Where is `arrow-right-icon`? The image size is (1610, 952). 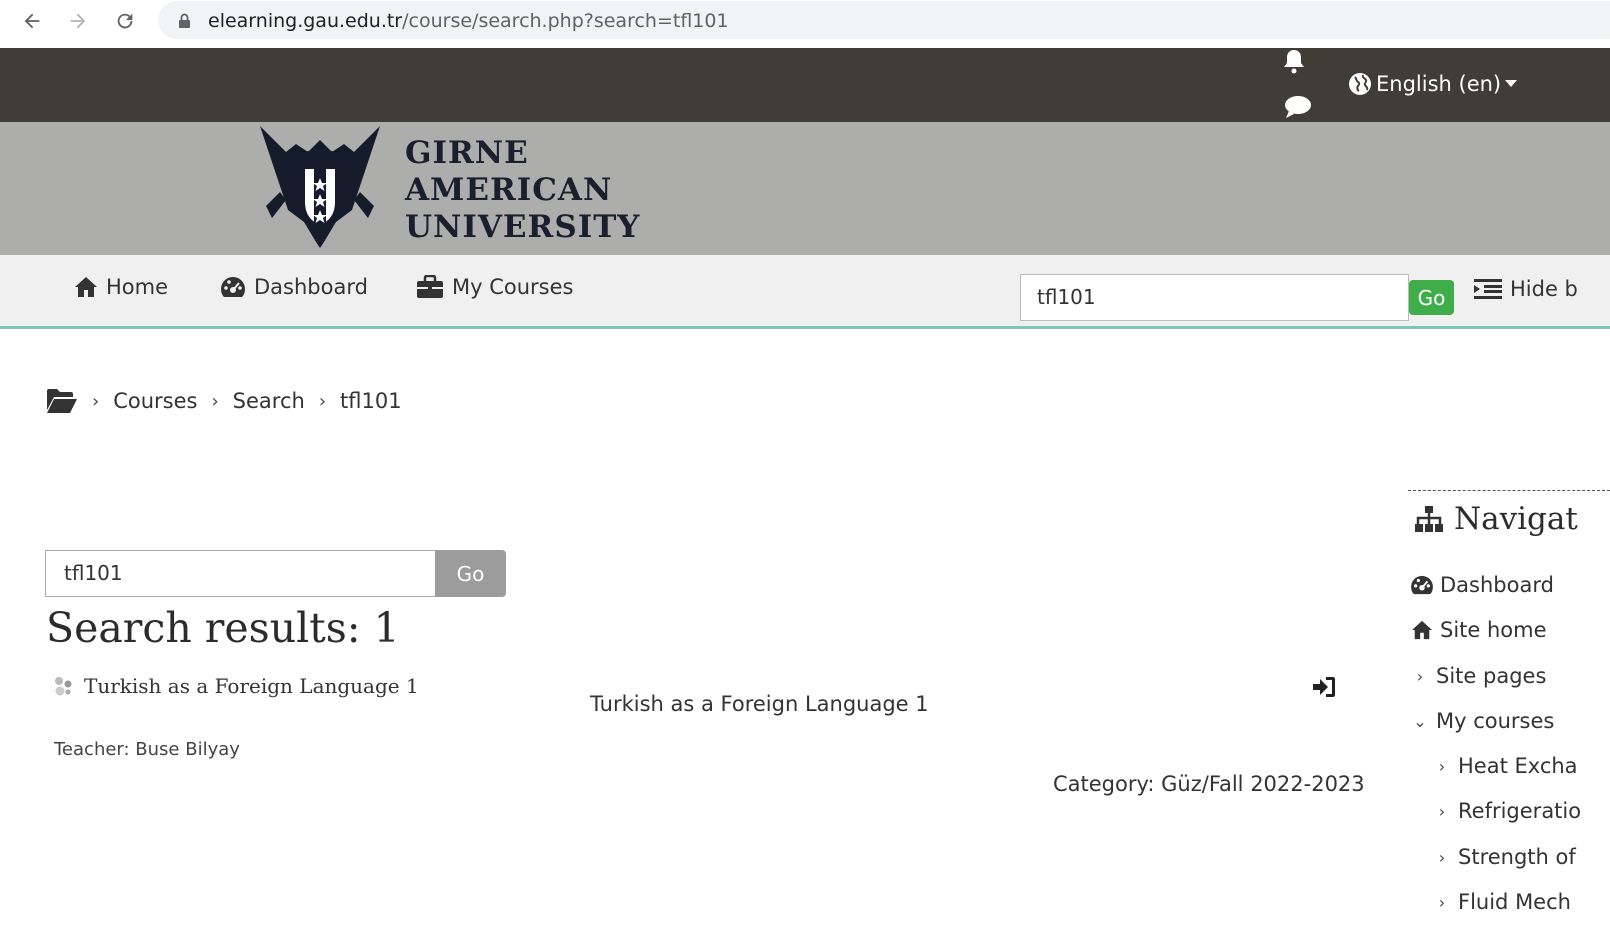 arrow-right-icon is located at coordinates (78, 21).